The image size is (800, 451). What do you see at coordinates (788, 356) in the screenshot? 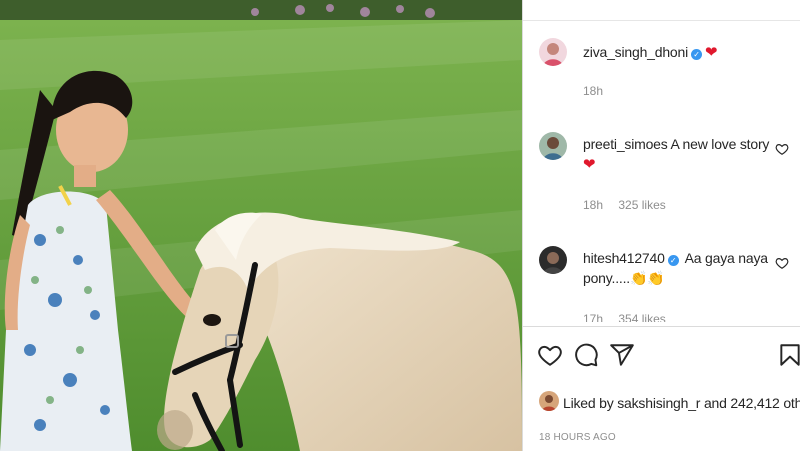
I see `bookmark-icon` at bounding box center [788, 356].